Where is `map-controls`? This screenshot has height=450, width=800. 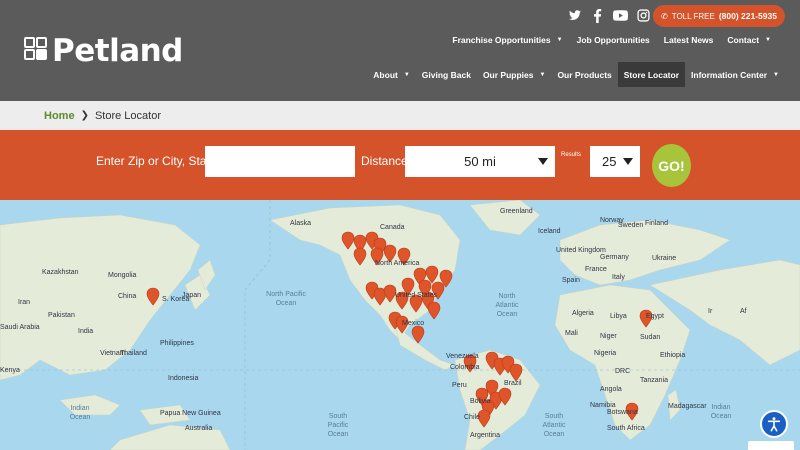
map-controls is located at coordinates (771, 445).